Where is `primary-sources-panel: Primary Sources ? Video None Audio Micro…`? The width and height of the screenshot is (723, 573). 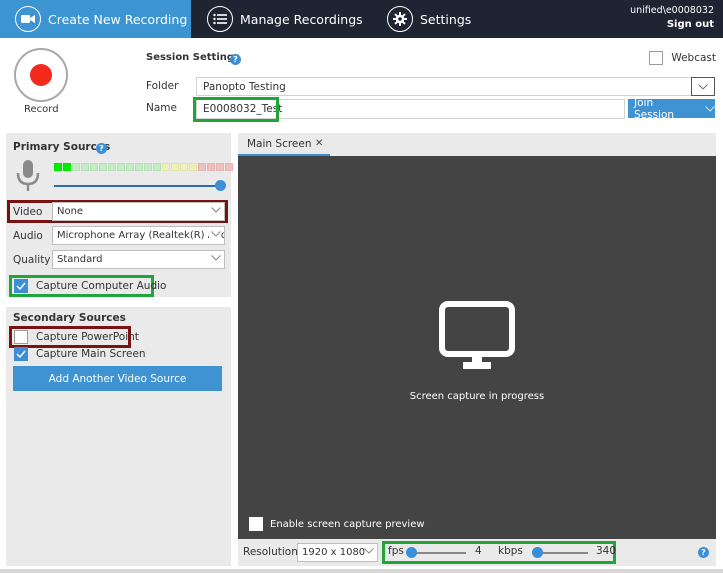 primary-sources-panel: Primary Sources ? Video None Audio Micro… is located at coordinates (119, 215).